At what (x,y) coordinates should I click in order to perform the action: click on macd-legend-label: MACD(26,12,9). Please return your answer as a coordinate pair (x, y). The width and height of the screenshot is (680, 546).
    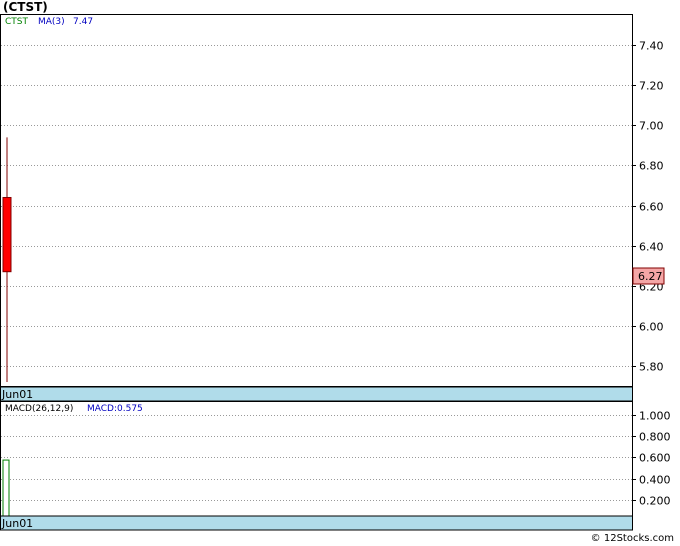
    Looking at the image, I should click on (39, 409).